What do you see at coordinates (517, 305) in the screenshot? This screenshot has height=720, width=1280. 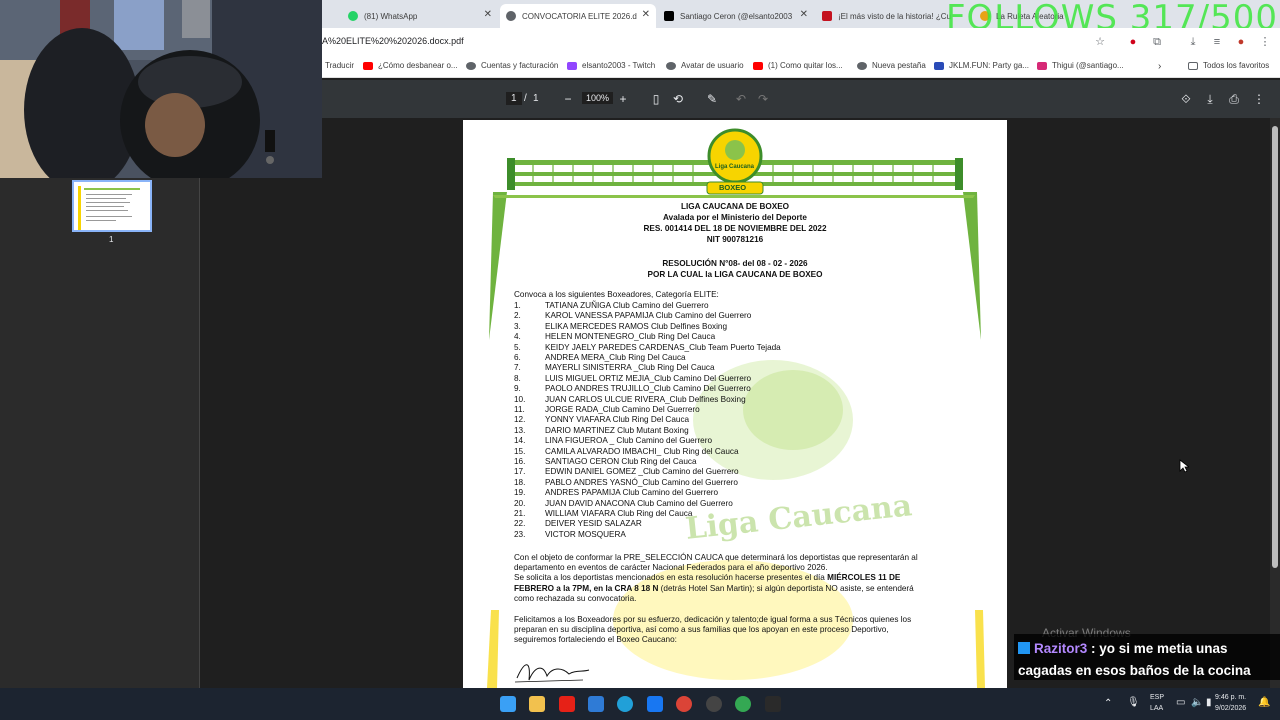 I see `list-item-number: 1.` at bounding box center [517, 305].